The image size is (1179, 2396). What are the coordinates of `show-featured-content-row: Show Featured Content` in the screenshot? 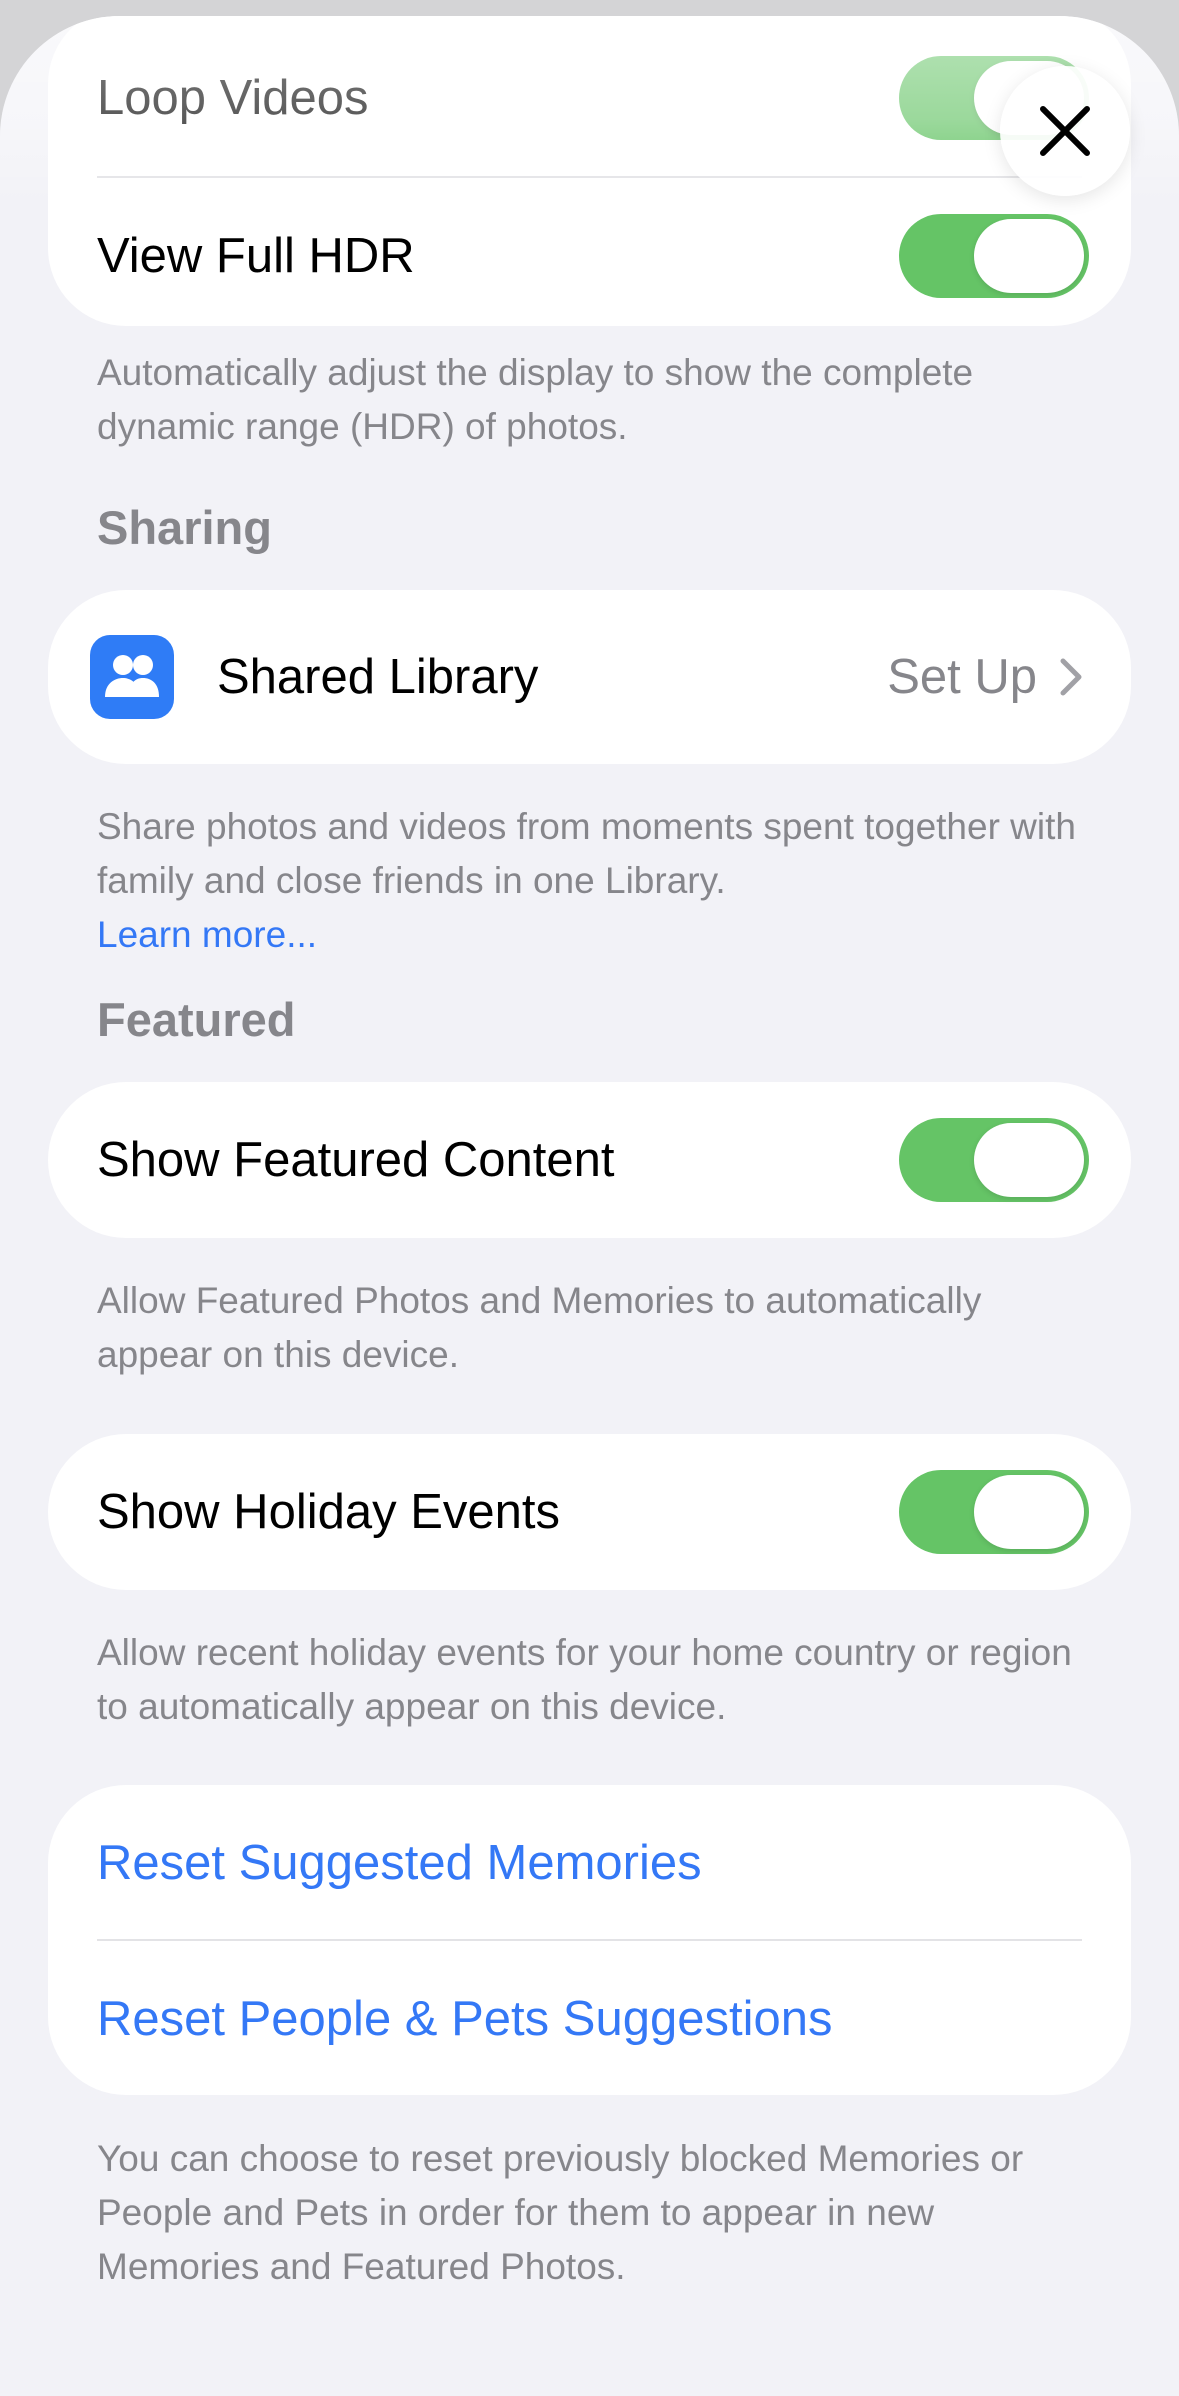 It's located at (589, 1160).